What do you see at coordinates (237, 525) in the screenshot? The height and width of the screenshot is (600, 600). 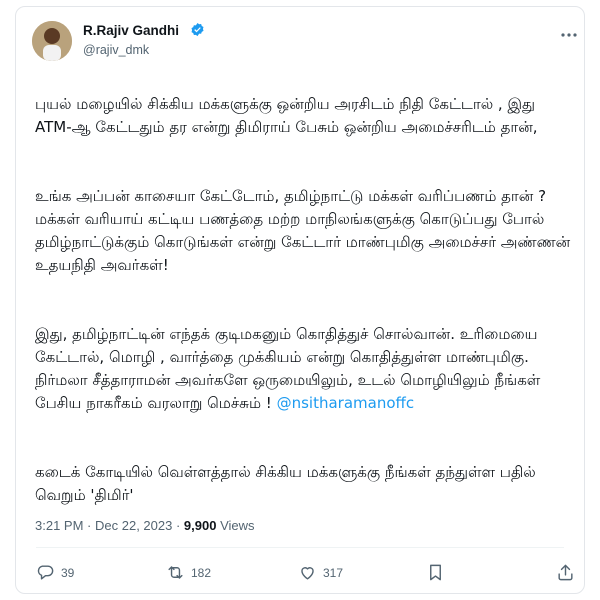 I see `views-label: Views` at bounding box center [237, 525].